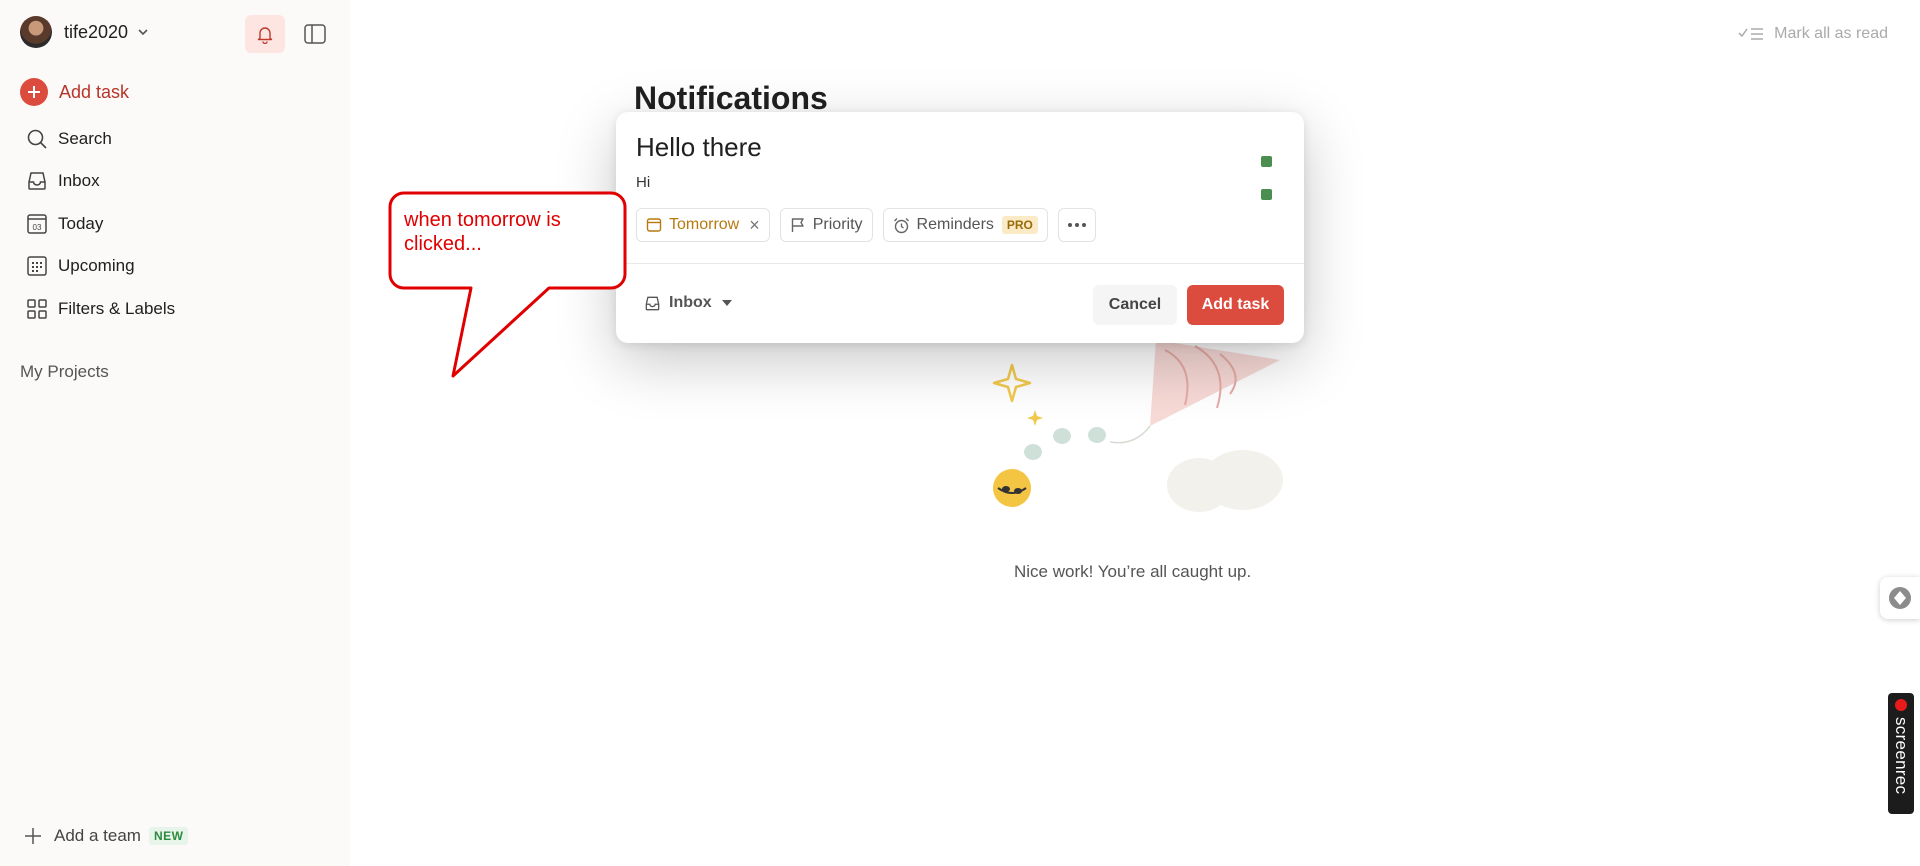 This screenshot has height=866, width=1920. Describe the element at coordinates (1751, 34) in the screenshot. I see `check-list-icon` at that location.